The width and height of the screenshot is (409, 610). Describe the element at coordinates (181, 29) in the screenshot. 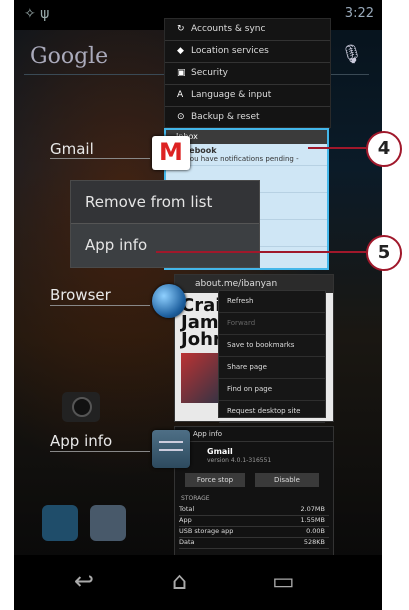

I see `sync-icon: ↻` at that location.